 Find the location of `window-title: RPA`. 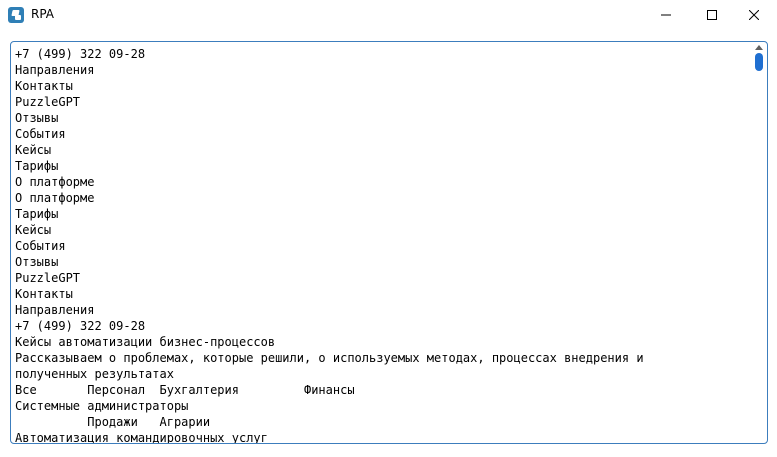

window-title: RPA is located at coordinates (43, 14).